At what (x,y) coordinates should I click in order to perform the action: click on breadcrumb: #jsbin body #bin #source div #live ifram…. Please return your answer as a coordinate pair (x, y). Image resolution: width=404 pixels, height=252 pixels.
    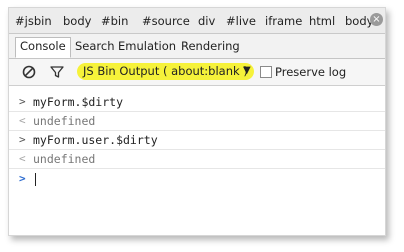
    Looking at the image, I should click on (197, 21).